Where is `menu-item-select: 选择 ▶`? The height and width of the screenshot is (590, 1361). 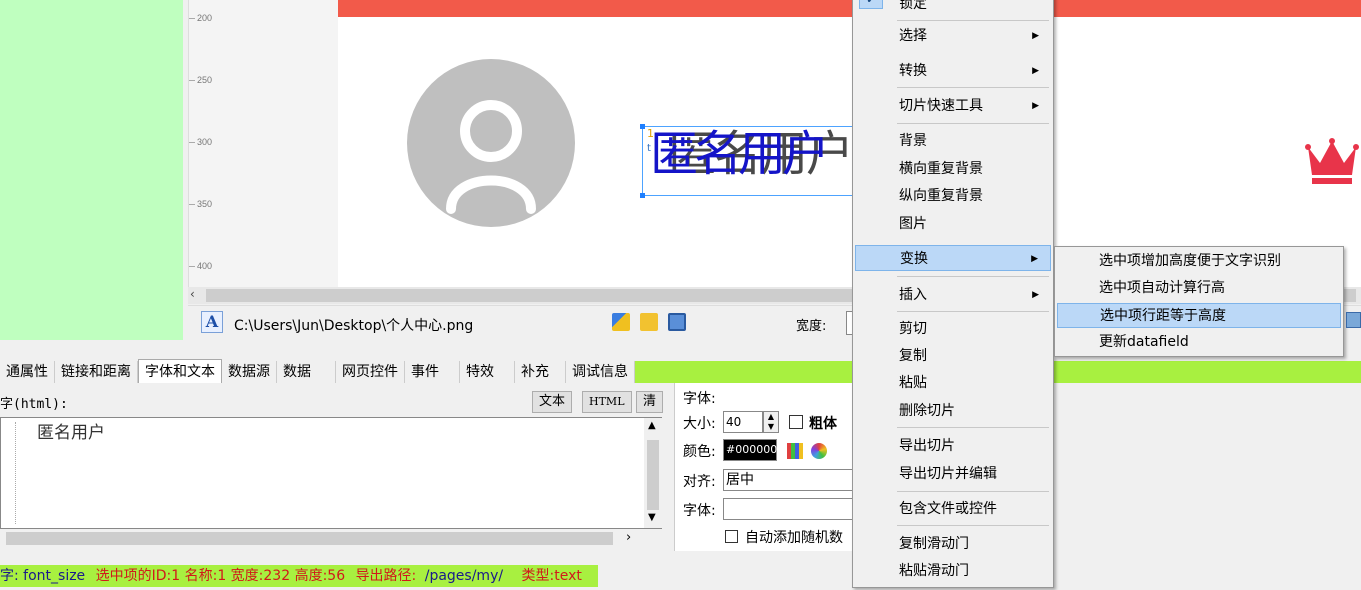 menu-item-select: 选择 ▶ is located at coordinates (953, 36).